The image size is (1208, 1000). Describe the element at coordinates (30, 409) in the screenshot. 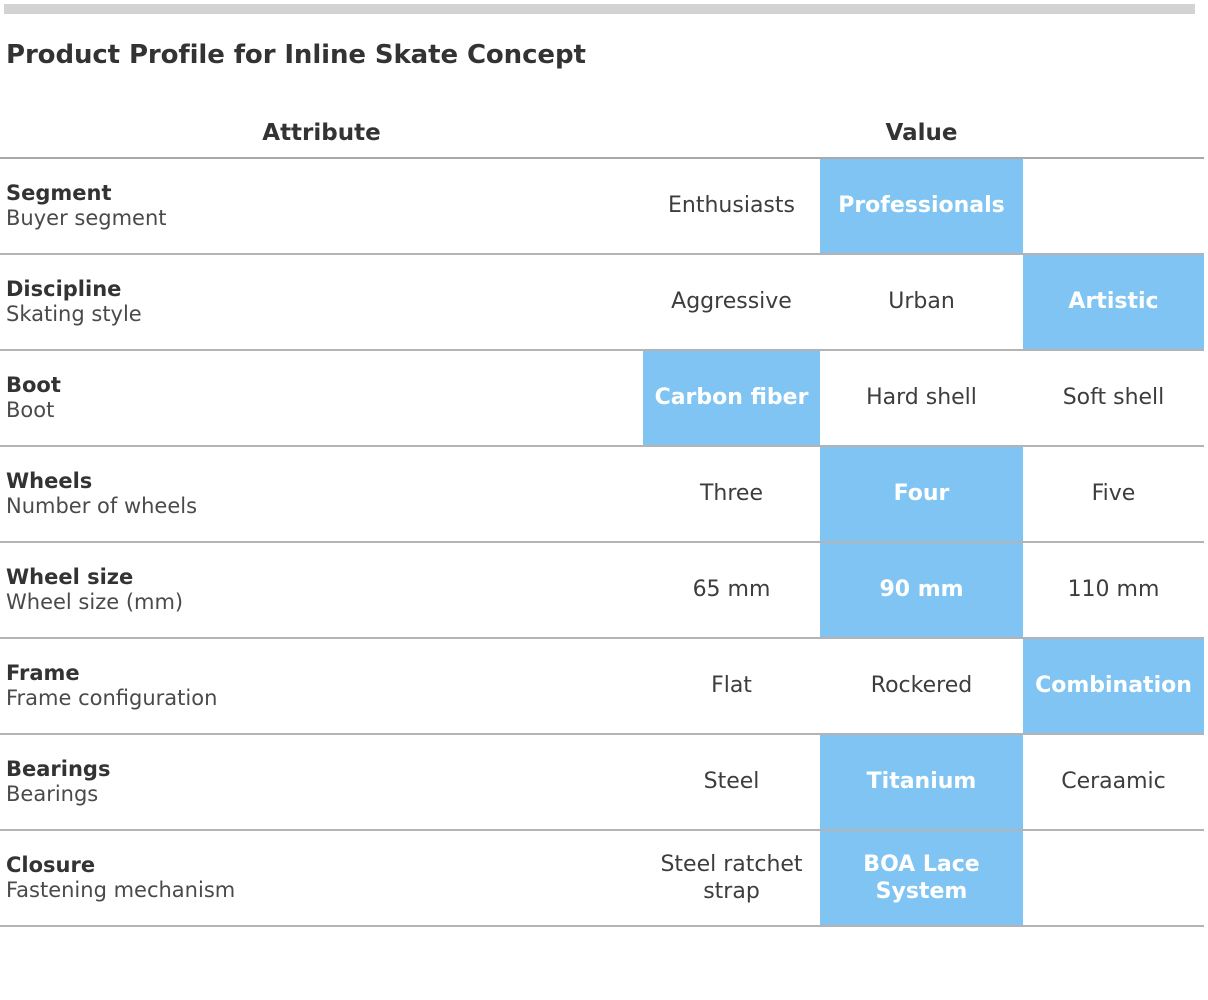

I see `attribute-description: Boot` at that location.